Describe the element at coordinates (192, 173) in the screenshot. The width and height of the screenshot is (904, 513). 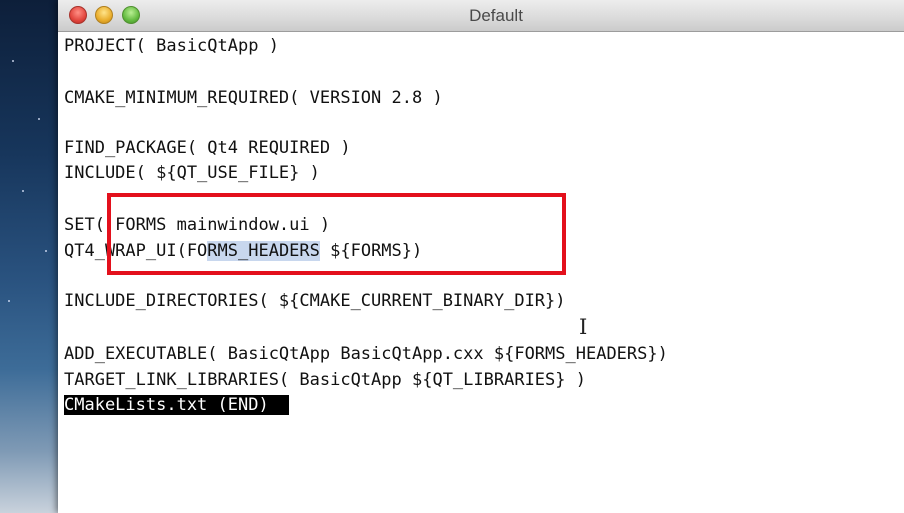
I see `code-line: INCLUDE( ${QT_USE_FILE} )` at that location.